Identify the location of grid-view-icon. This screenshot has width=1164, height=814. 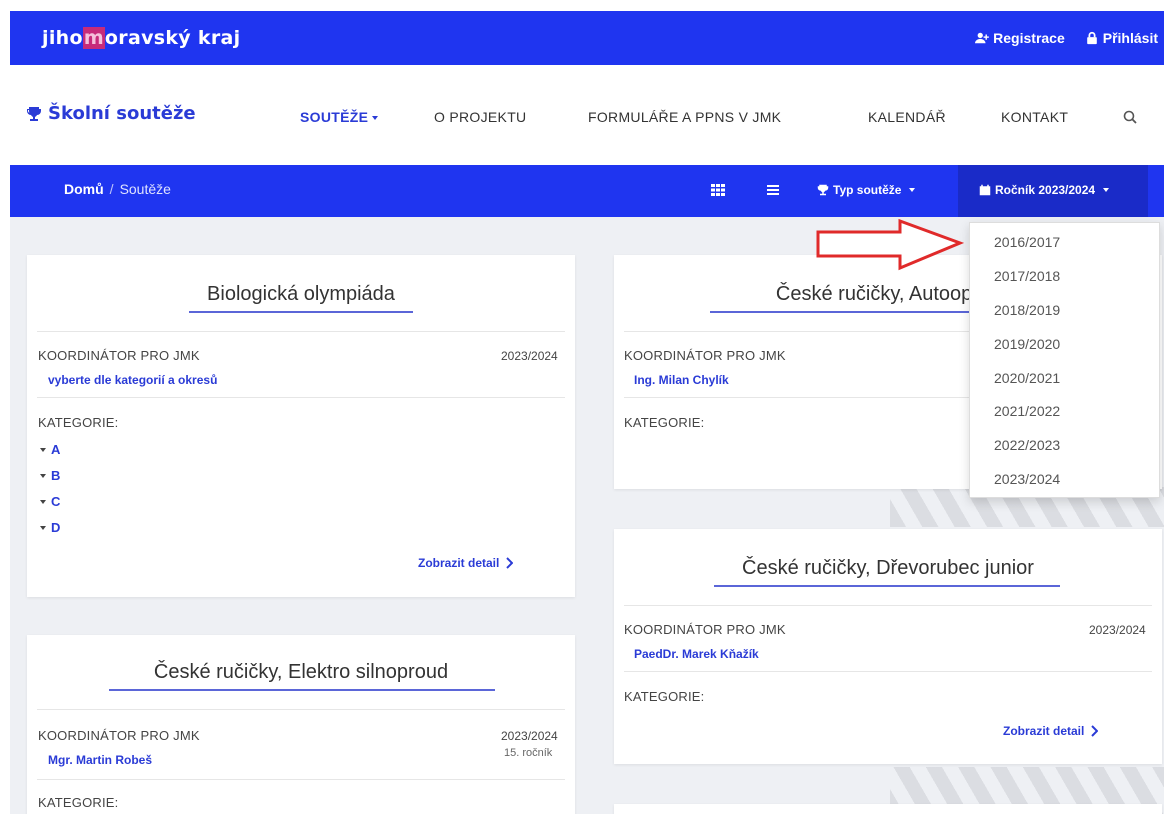
(718, 190).